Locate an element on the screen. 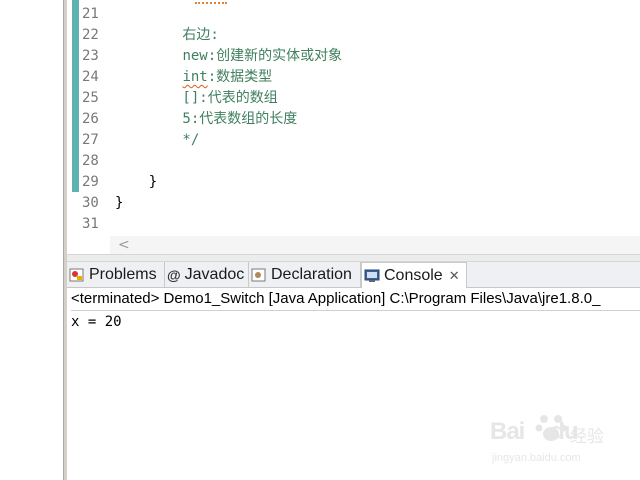 The height and width of the screenshot is (480, 640). console-output: x = 20 is located at coordinates (96, 322).